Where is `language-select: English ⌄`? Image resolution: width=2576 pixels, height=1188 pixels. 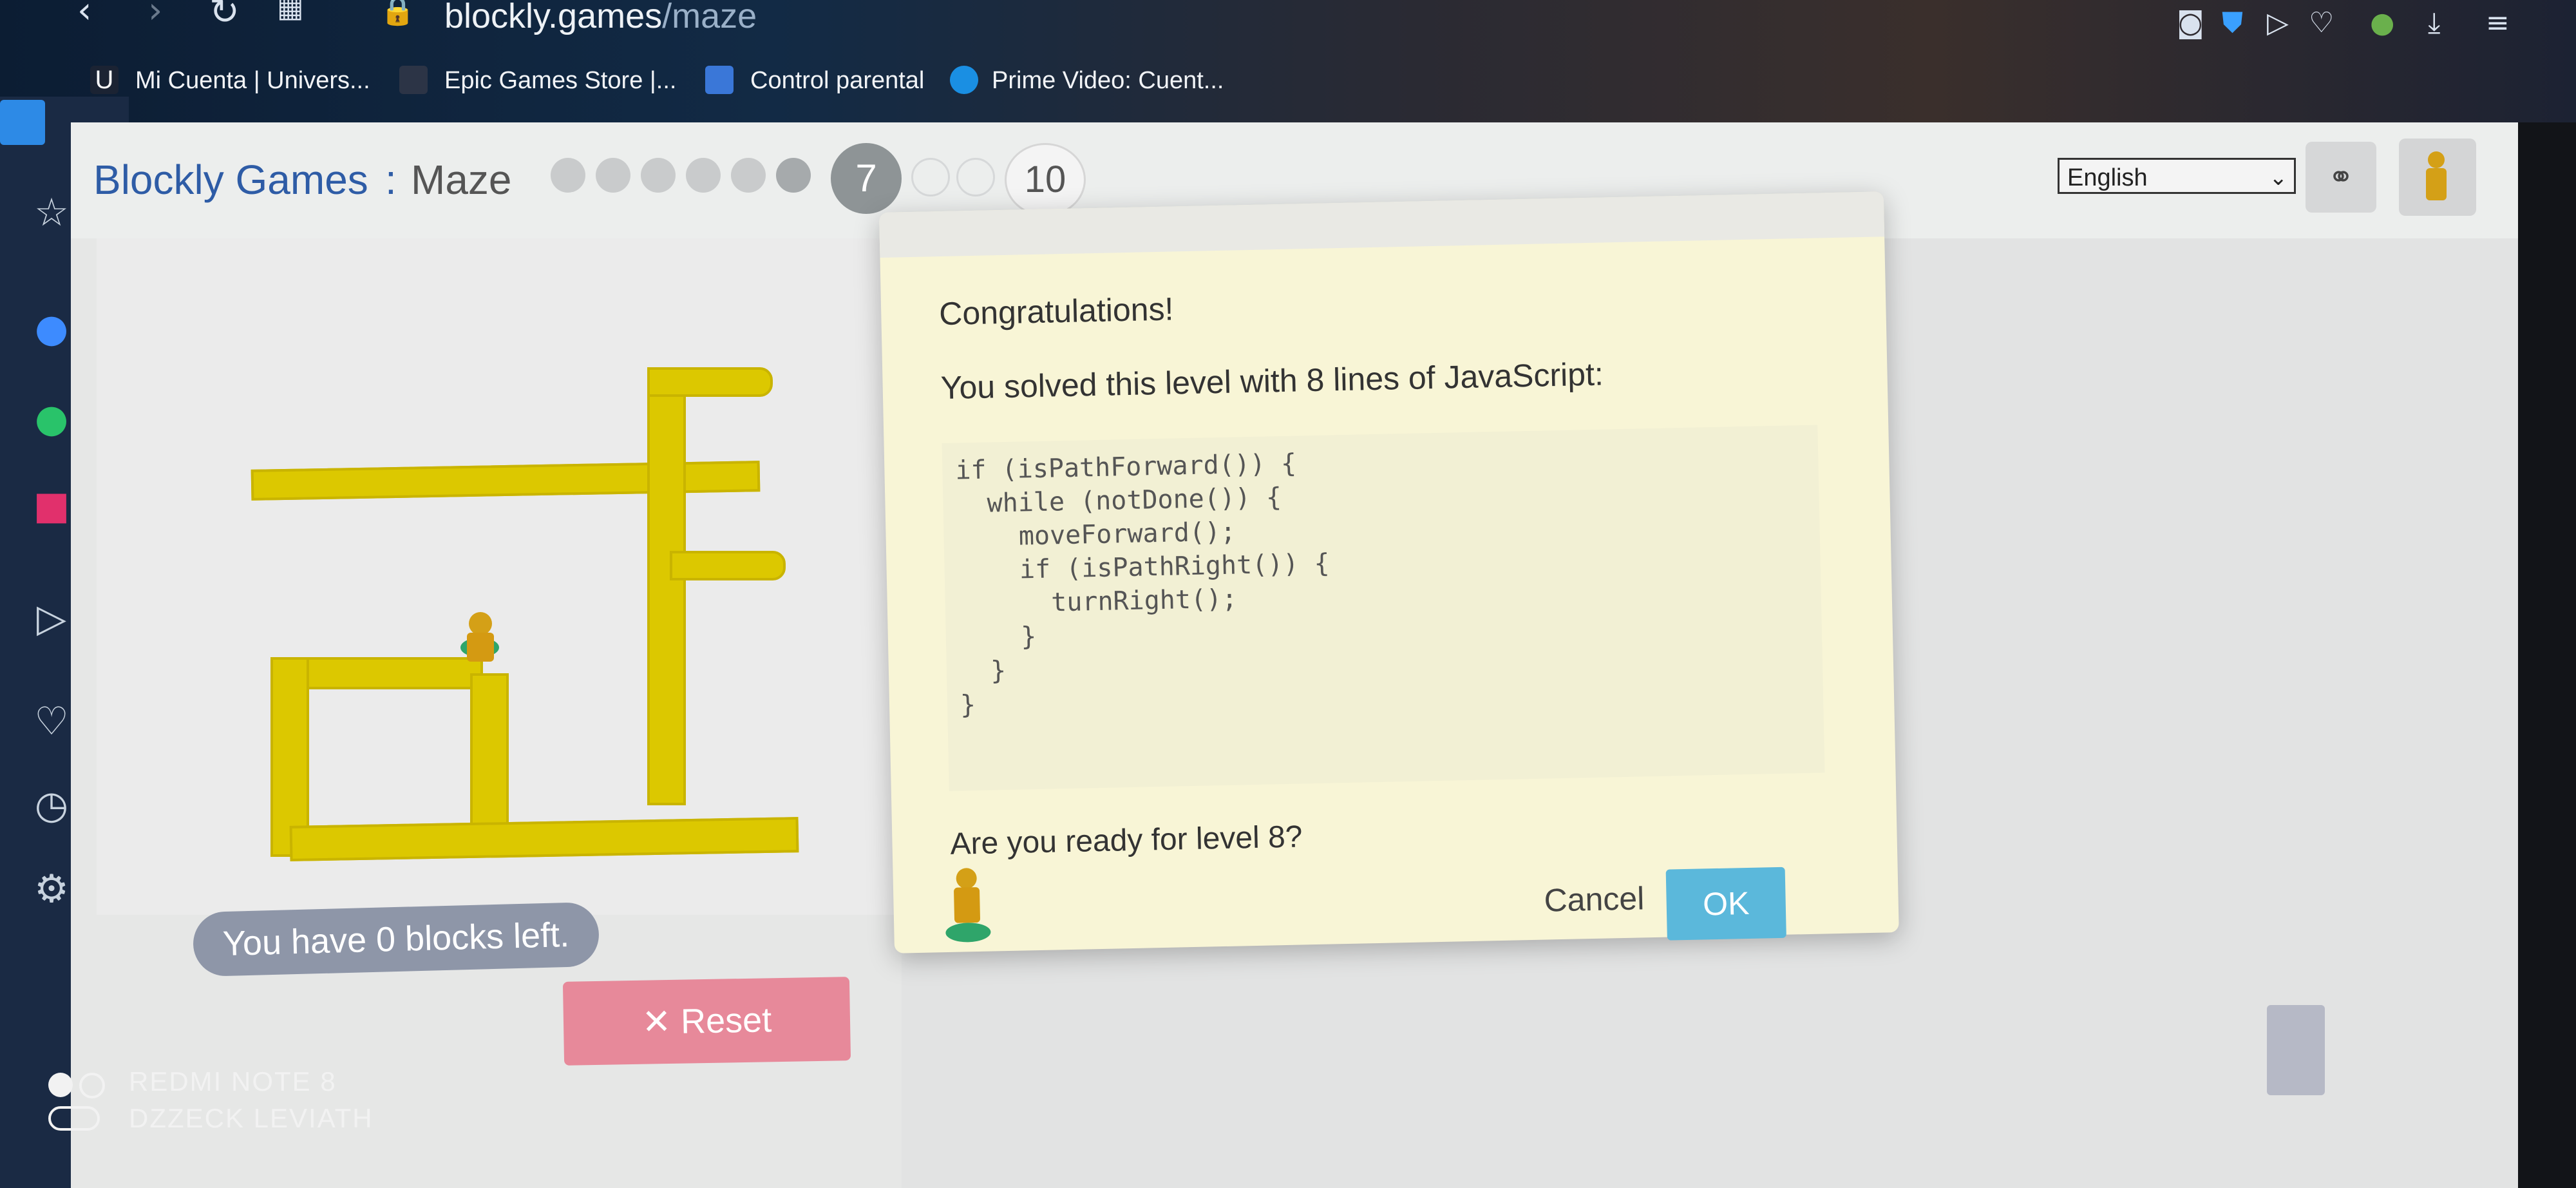 language-select: English ⌄ is located at coordinates (2177, 176).